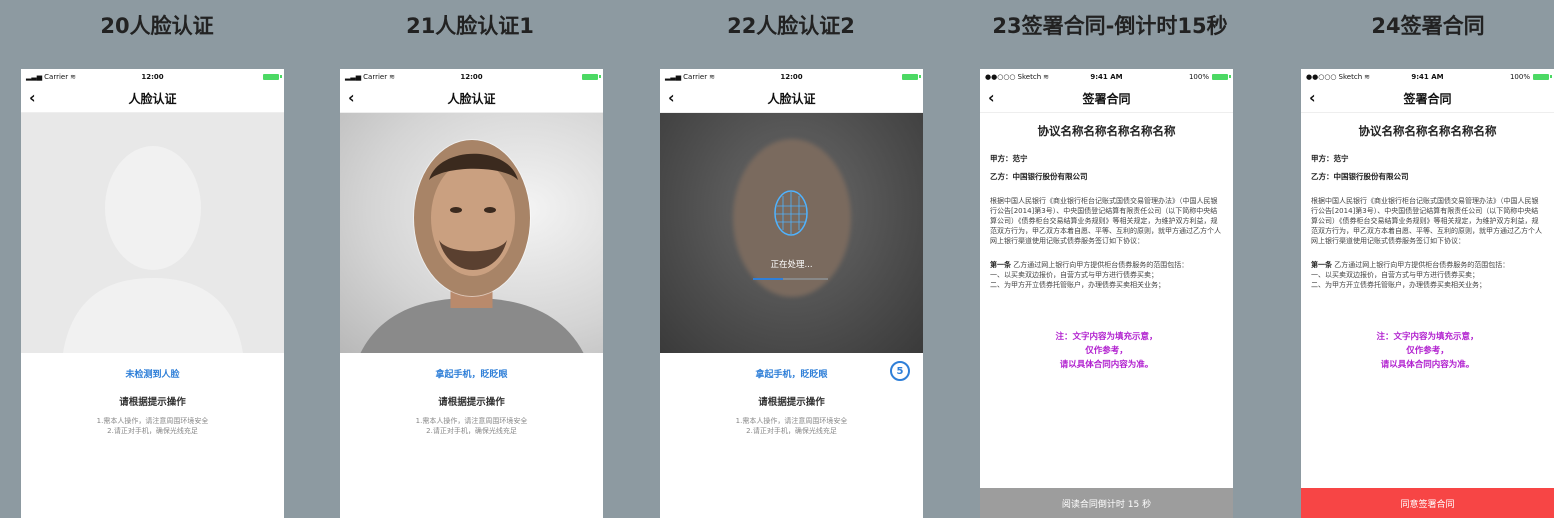  What do you see at coordinates (152, 249) in the screenshot?
I see `face-silhouette-icon` at bounding box center [152, 249].